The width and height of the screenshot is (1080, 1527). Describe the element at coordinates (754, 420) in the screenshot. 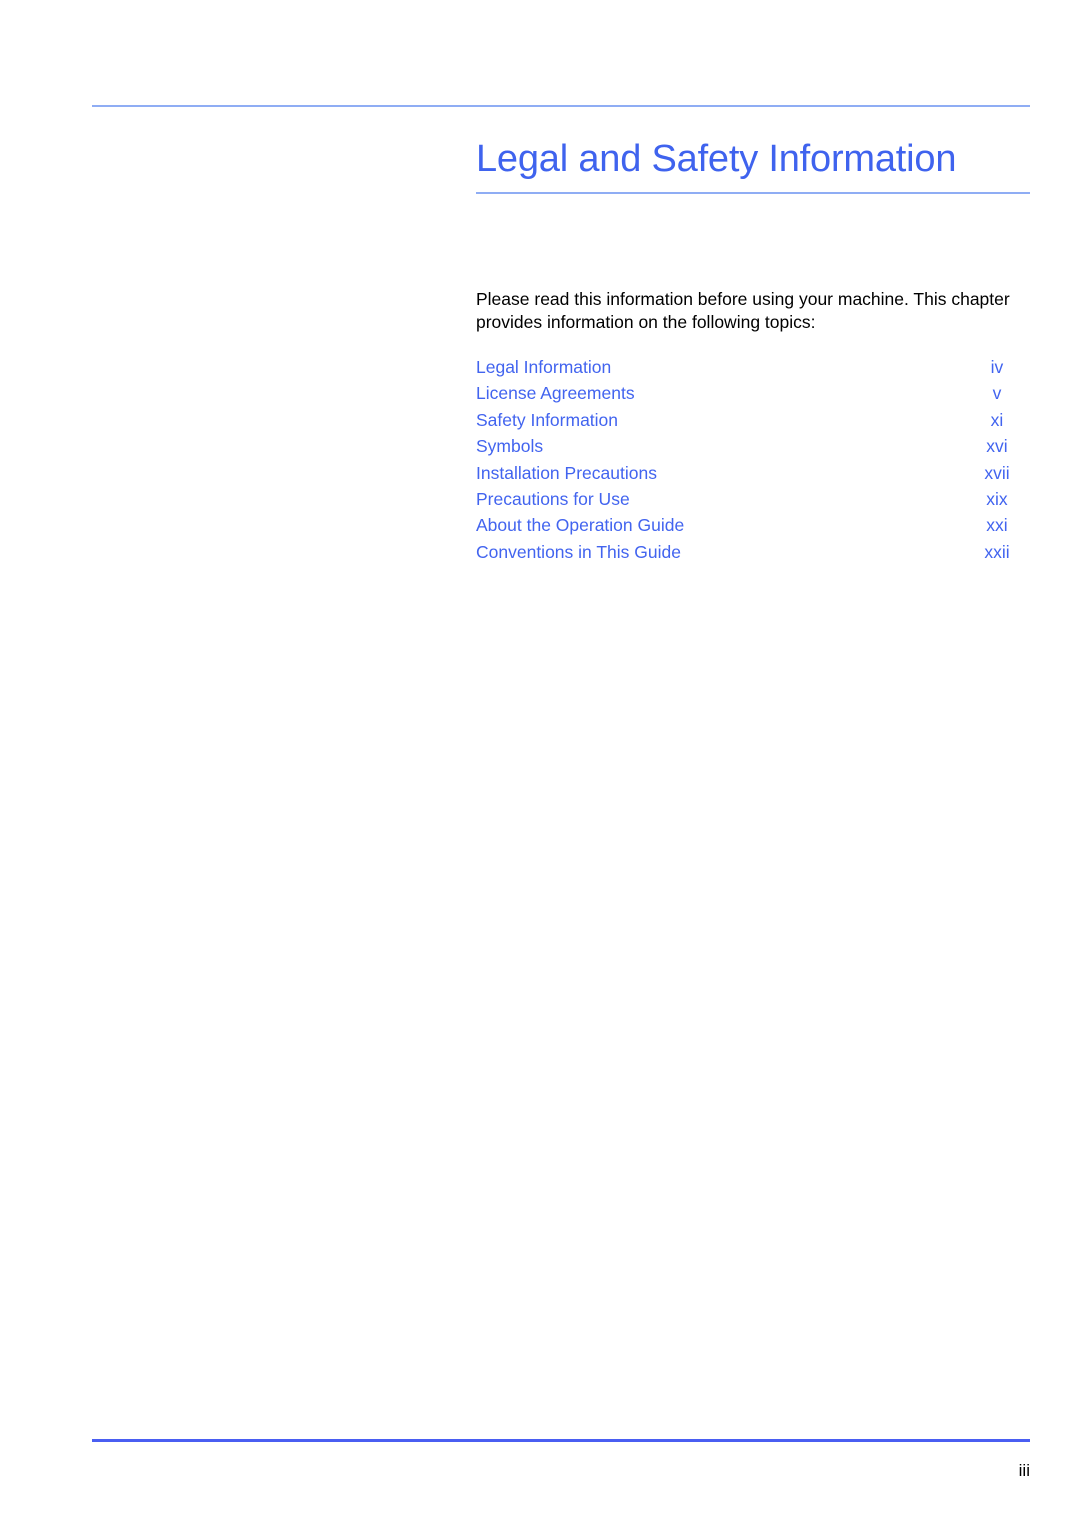

I see `toc-entry-safety-information: Safety Information xi` at that location.